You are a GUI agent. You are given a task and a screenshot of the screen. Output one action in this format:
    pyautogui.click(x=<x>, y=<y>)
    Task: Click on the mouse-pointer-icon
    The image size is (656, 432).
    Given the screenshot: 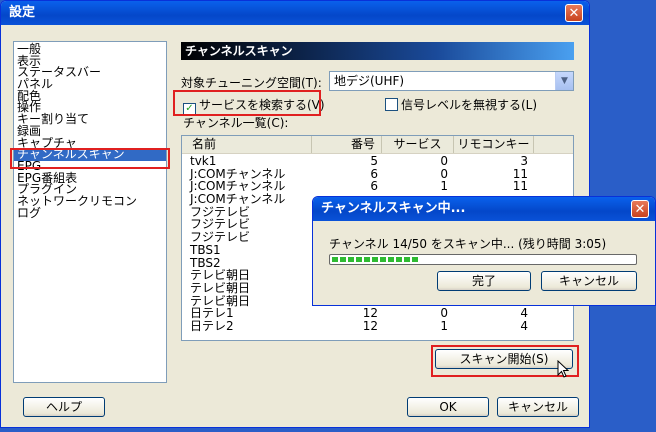 What is the action you would take?
    pyautogui.click(x=563, y=369)
    